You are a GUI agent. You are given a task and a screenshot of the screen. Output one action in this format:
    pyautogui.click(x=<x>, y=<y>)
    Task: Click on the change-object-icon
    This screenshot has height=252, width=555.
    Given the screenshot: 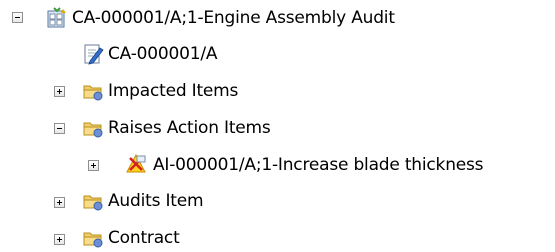 What is the action you would take?
    pyautogui.click(x=56, y=17)
    